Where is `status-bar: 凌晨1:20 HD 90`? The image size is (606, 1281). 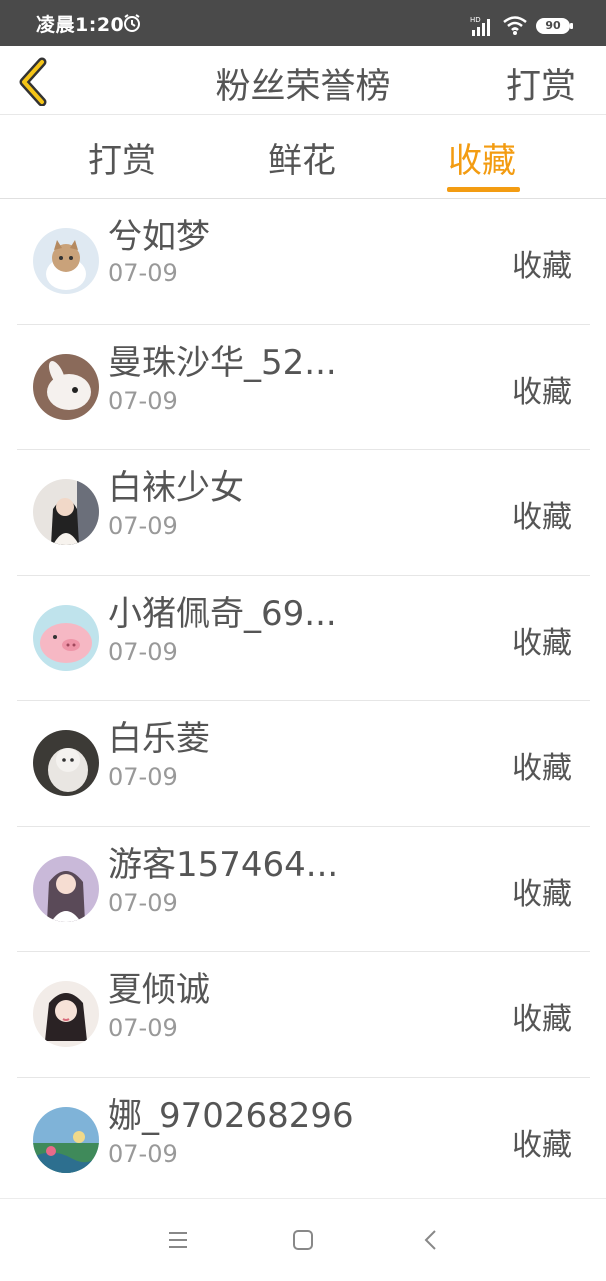
status-bar: 凌晨1:20 HD 90 is located at coordinates (303, 23).